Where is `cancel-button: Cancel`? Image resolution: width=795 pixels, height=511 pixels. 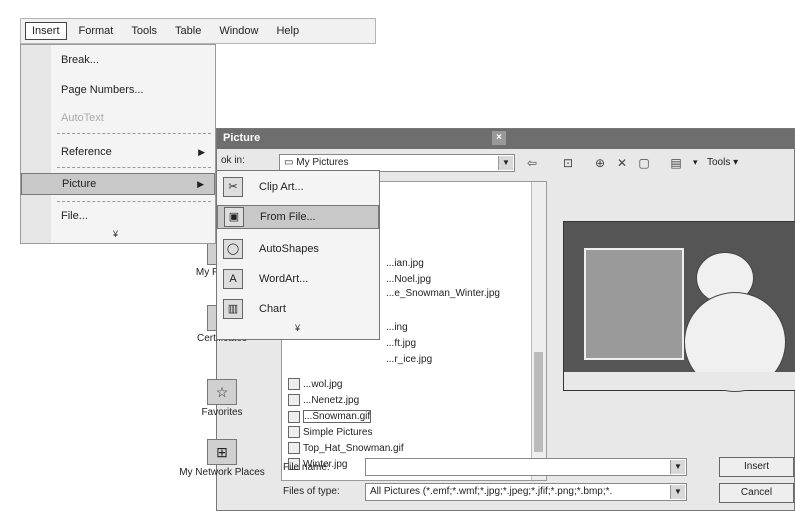
cancel-button: Cancel is located at coordinates (756, 493).